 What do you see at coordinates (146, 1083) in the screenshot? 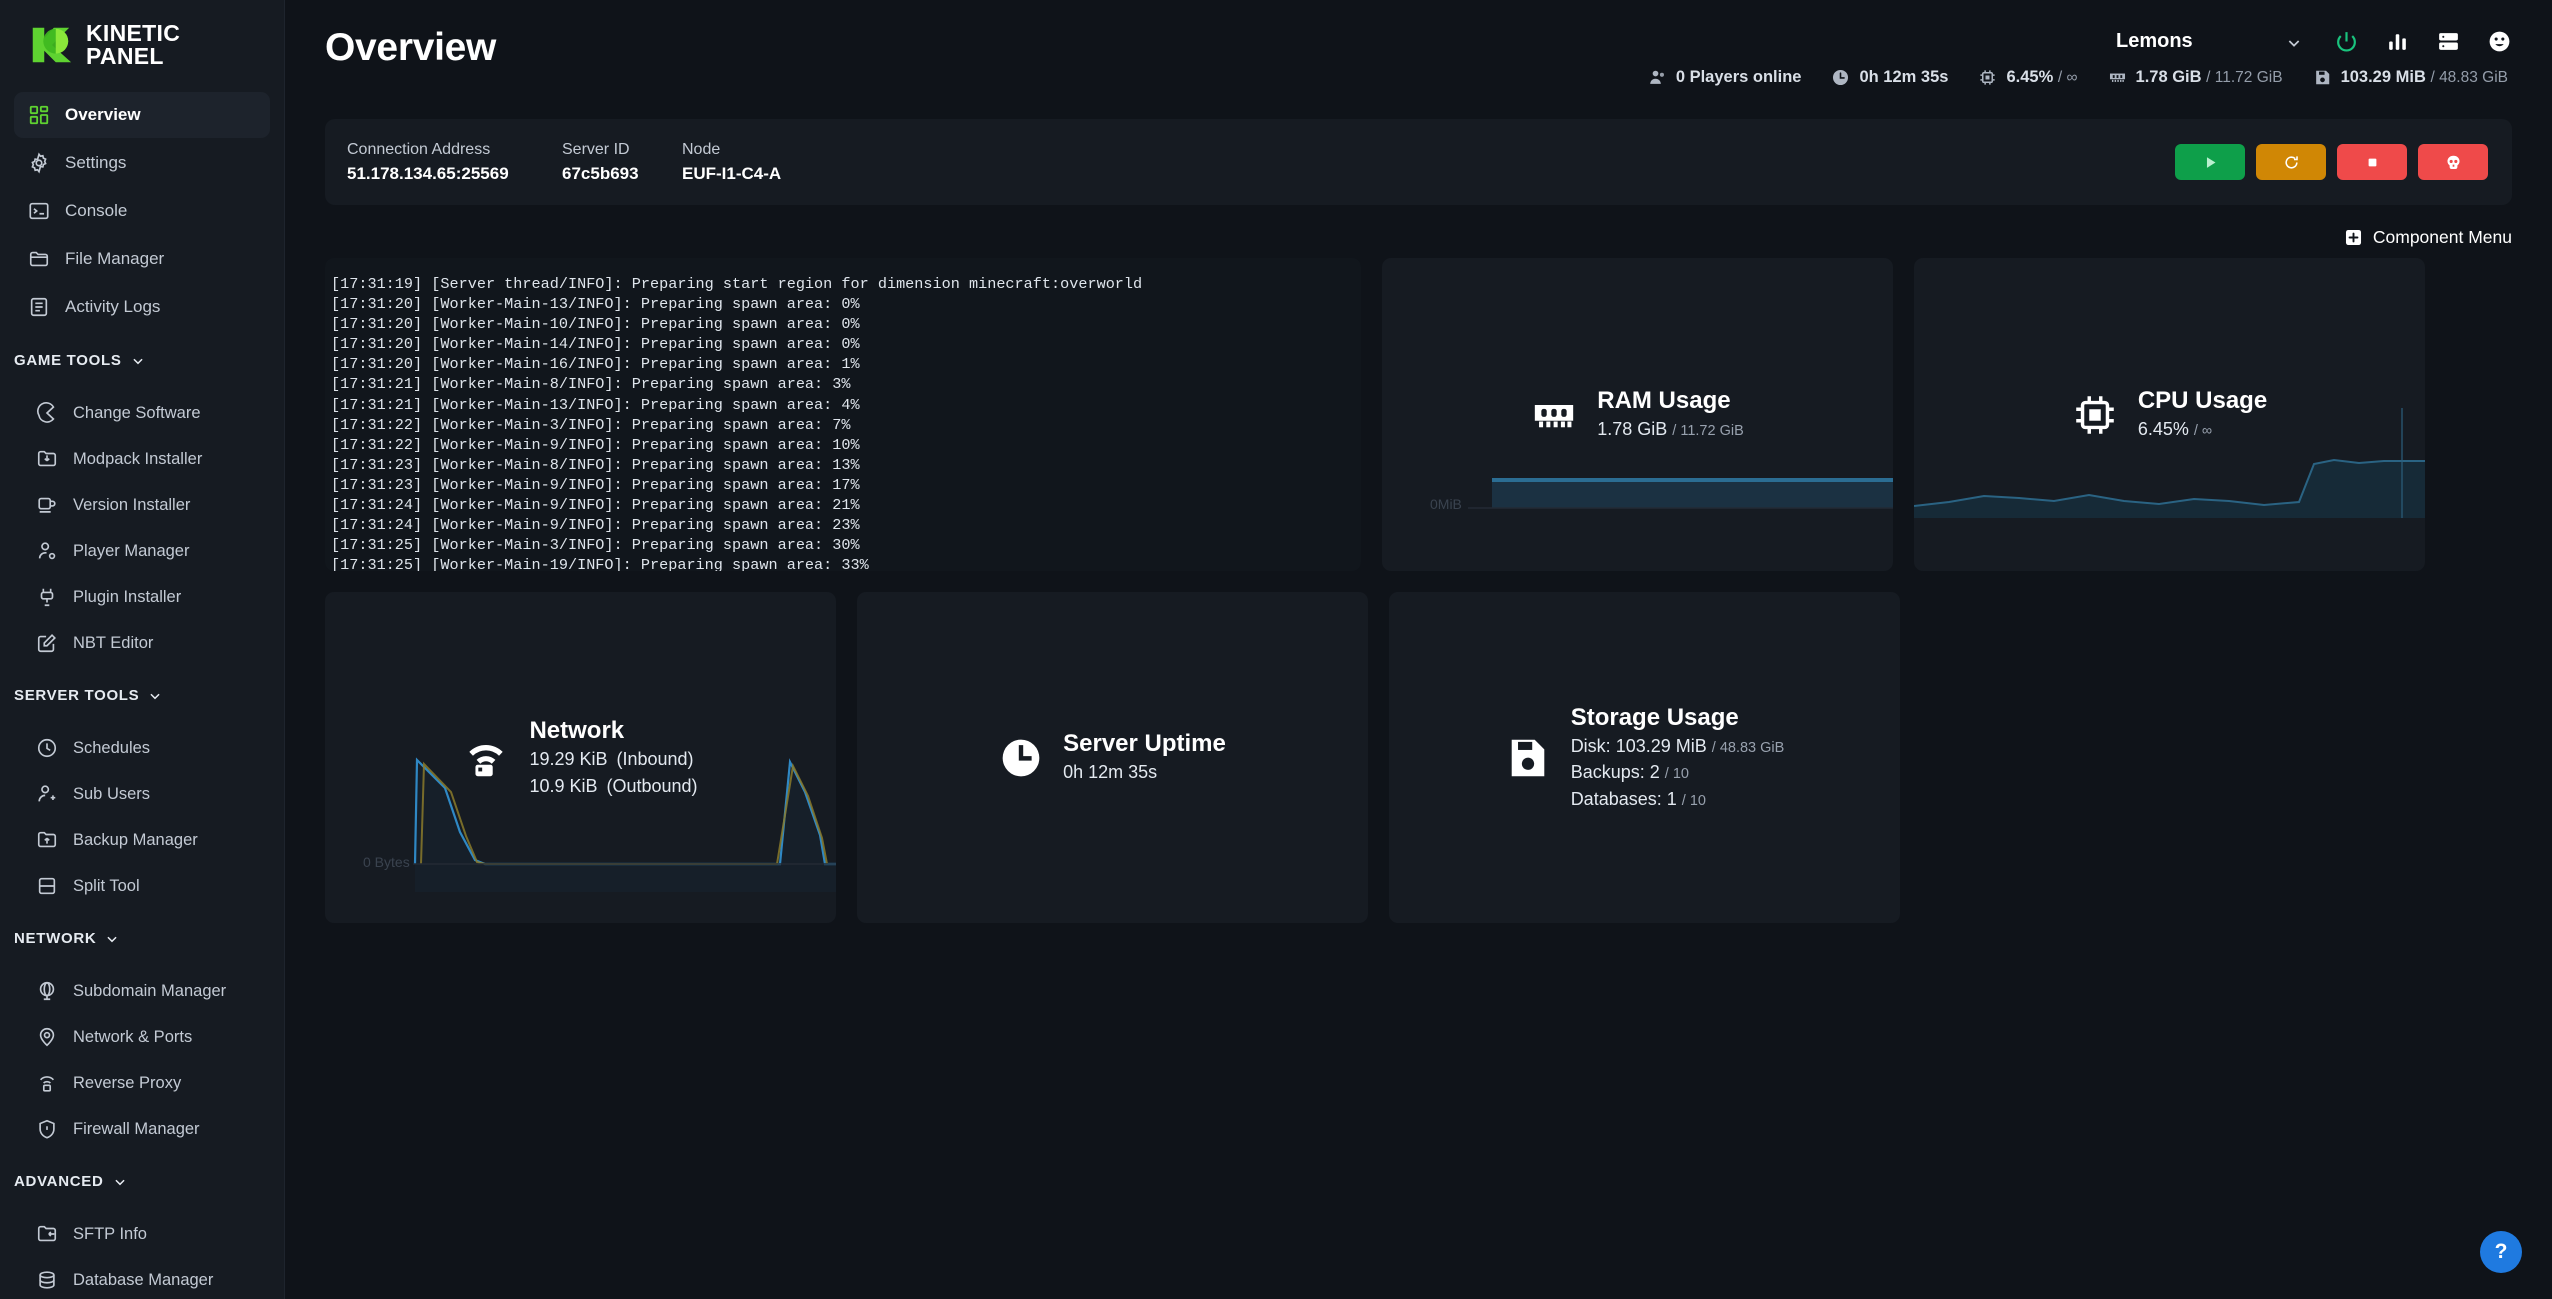
I see `sidebar-item-reverse-proxy: Reverse Proxy` at bounding box center [146, 1083].